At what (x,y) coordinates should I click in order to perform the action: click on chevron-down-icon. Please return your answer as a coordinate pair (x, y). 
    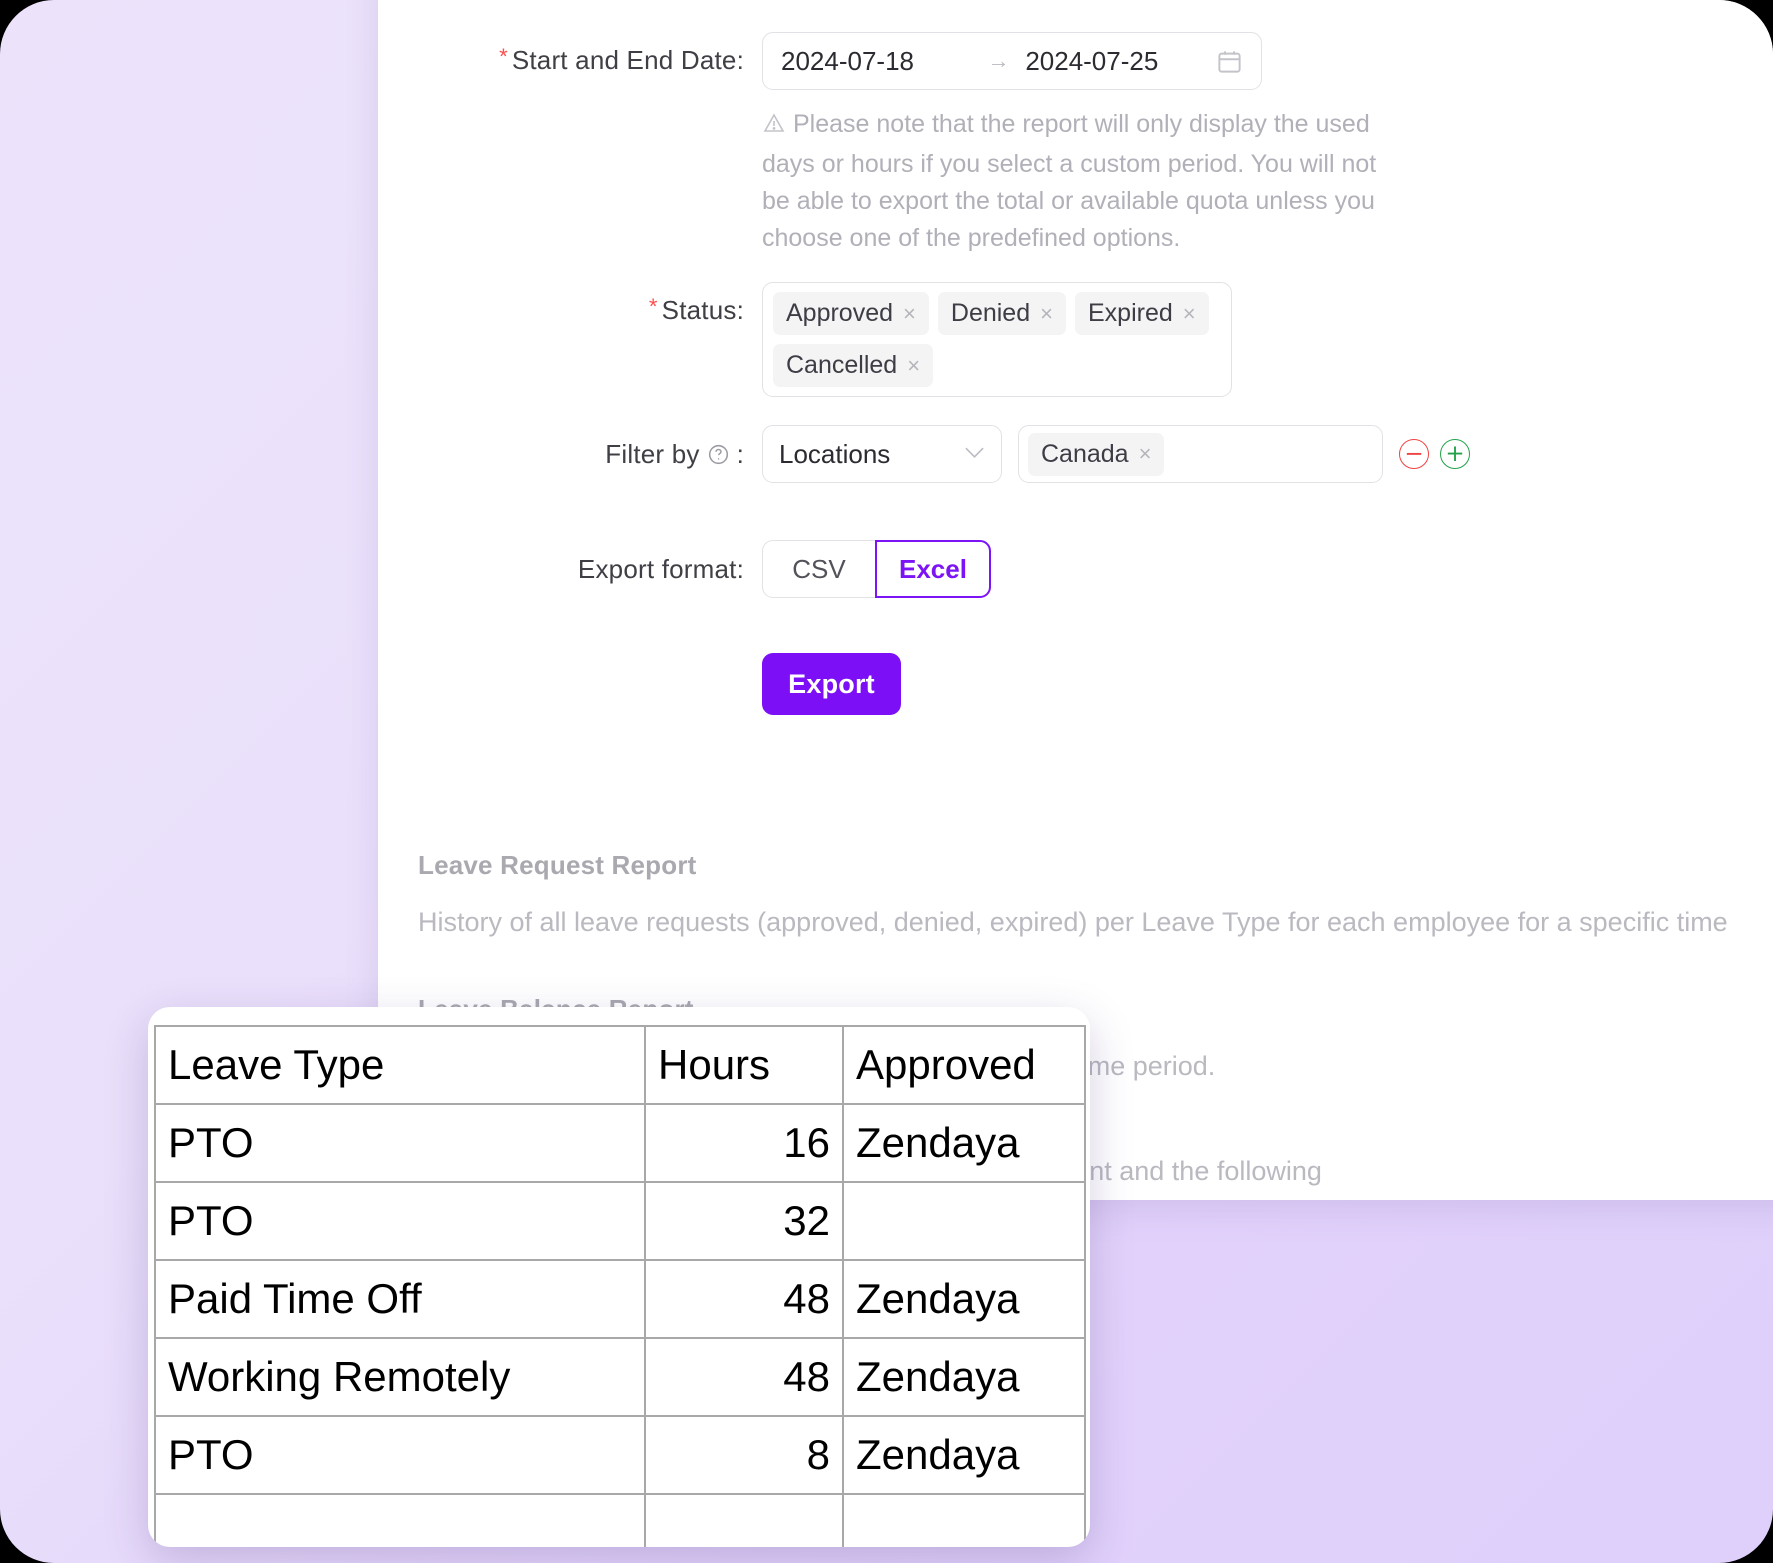
    Looking at the image, I should click on (974, 454).